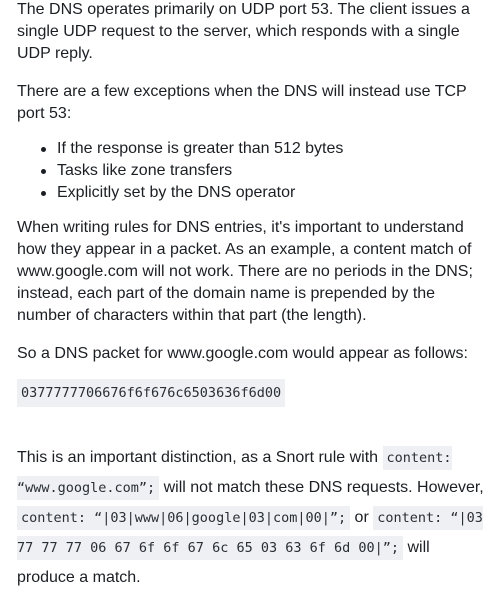 The width and height of the screenshot is (501, 593). What do you see at coordinates (264, 193) in the screenshot?
I see `list-item: Explicitly set by the DNS operator` at bounding box center [264, 193].